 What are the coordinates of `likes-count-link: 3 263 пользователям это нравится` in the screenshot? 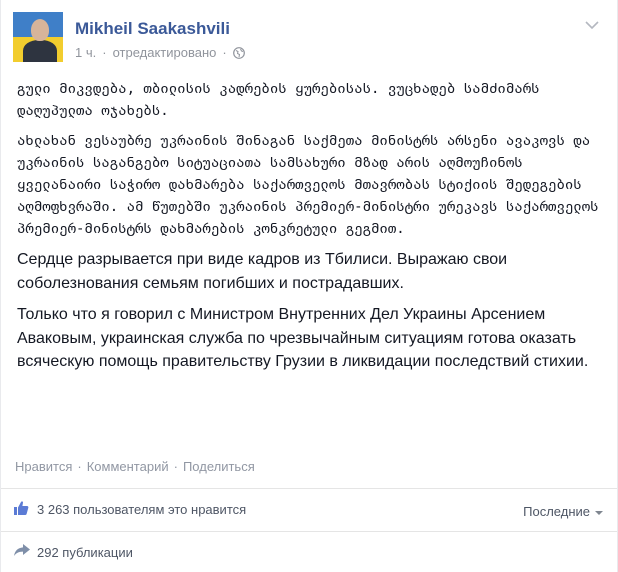 It's located at (141, 509).